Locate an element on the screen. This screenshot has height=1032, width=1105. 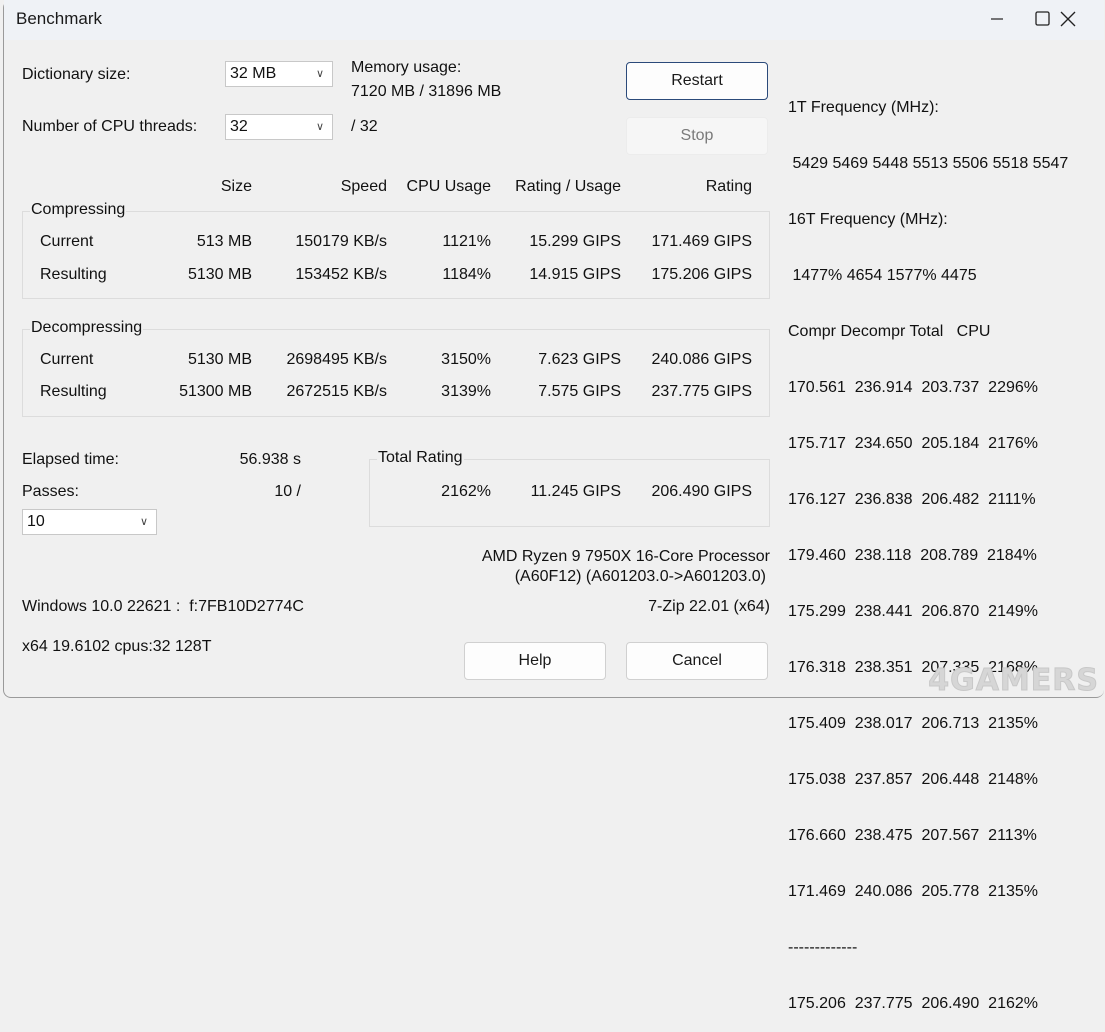
close-icon is located at coordinates (1068, 19).